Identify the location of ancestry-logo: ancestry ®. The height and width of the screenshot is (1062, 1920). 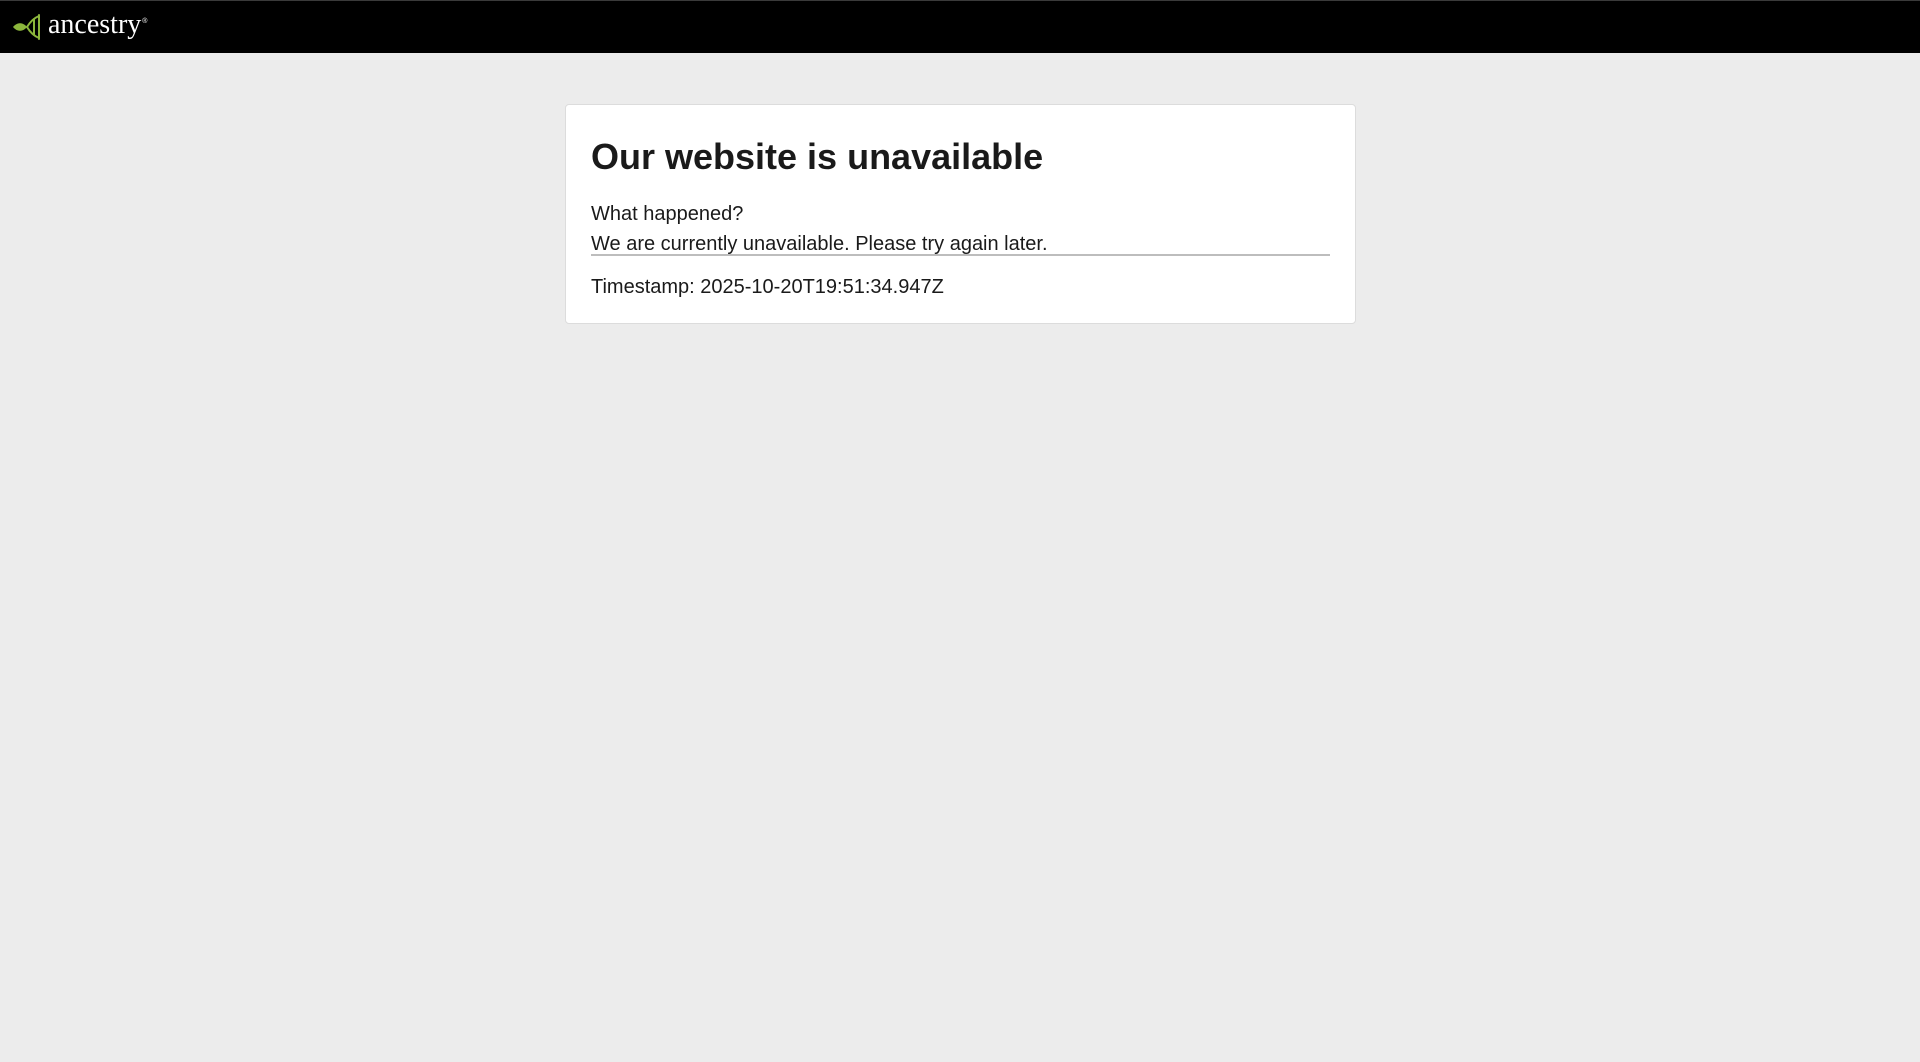
(80, 25).